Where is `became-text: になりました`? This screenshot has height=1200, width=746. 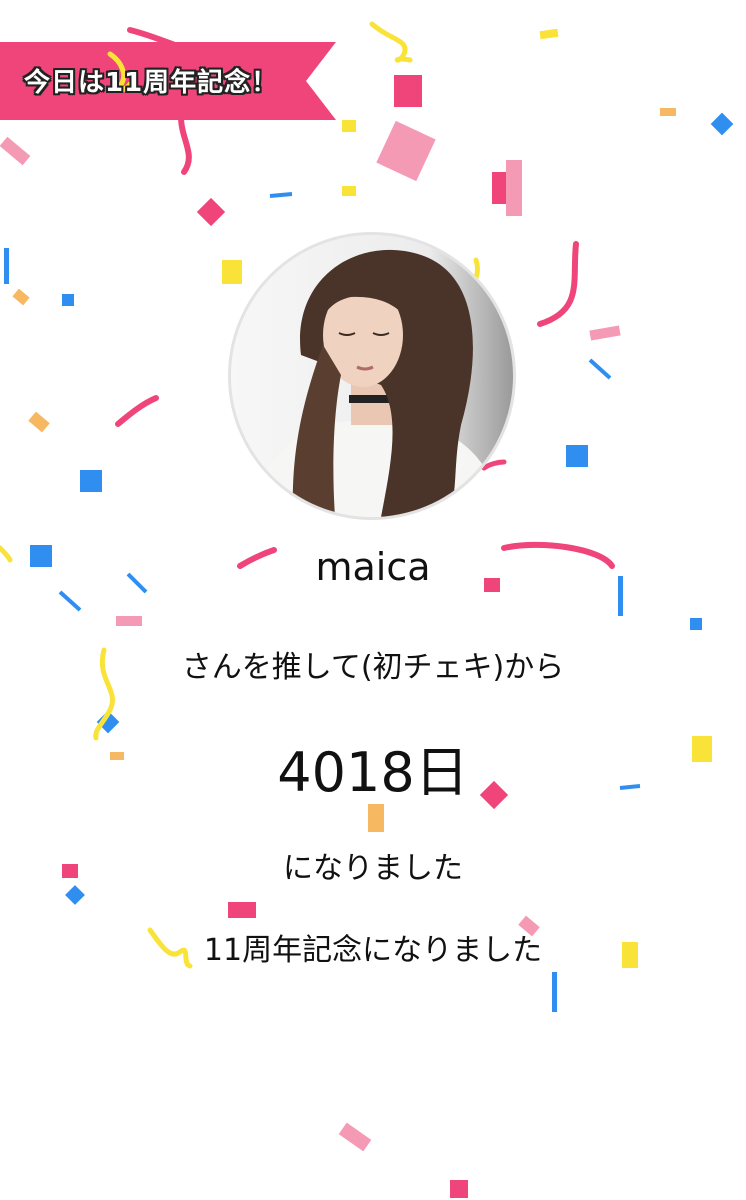
became-text: になりました is located at coordinates (373, 868).